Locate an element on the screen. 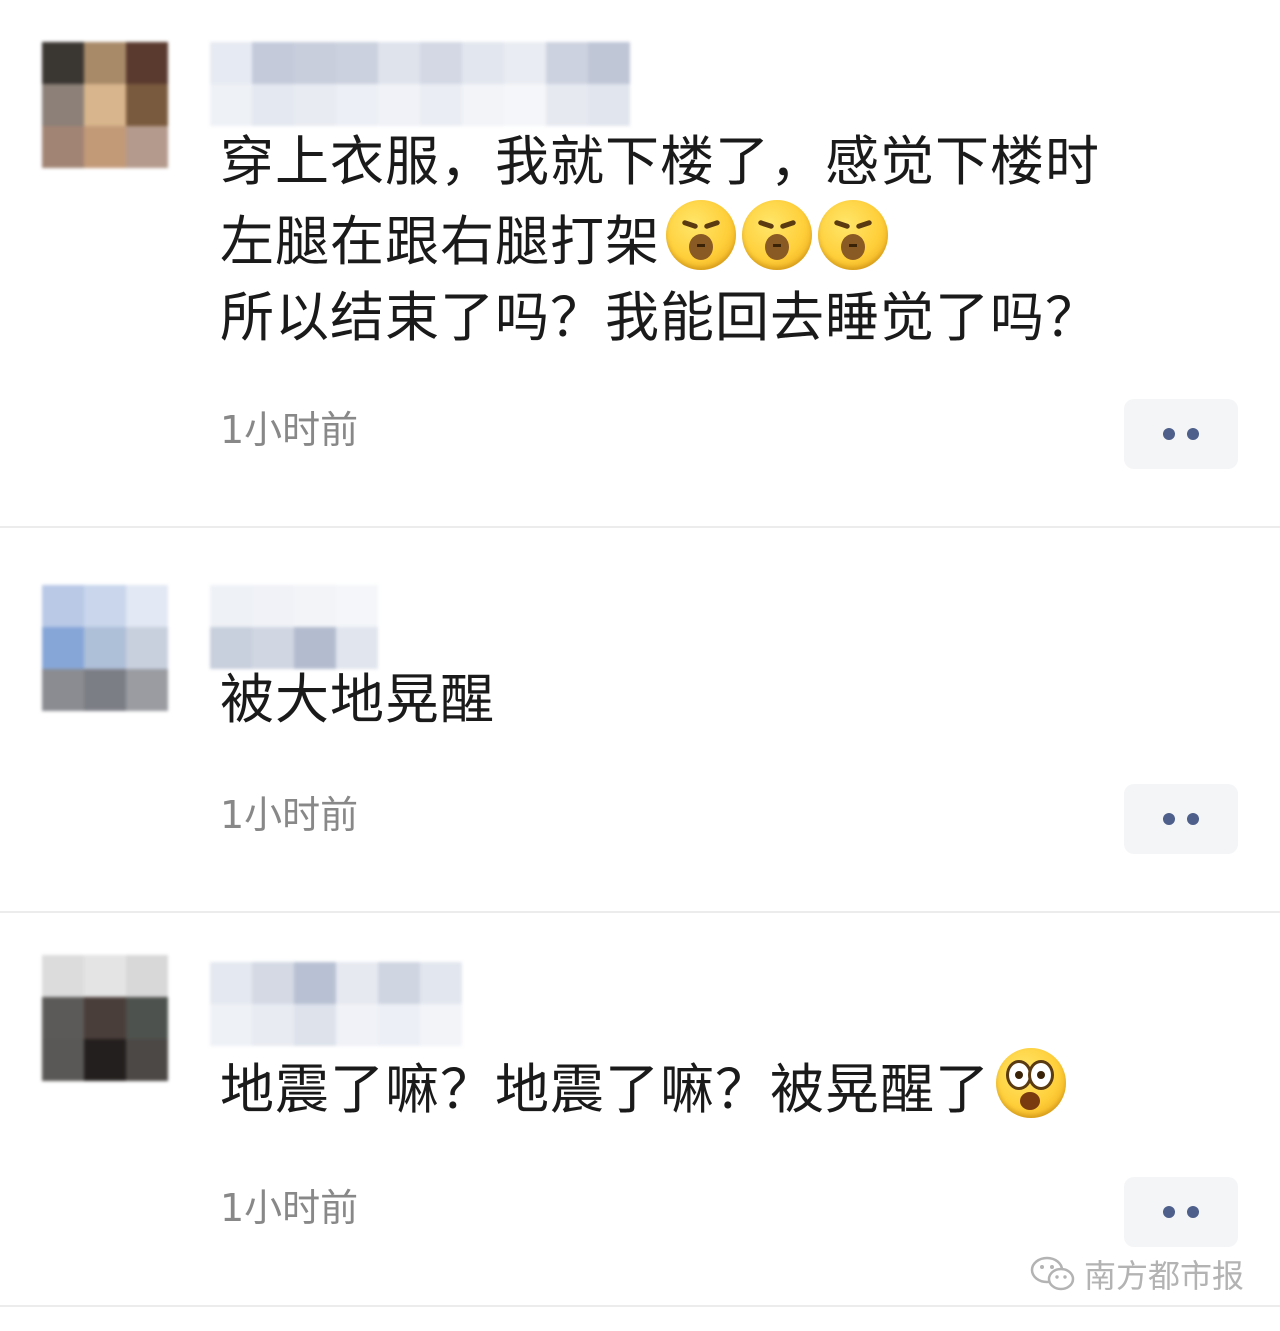 Image resolution: width=1280 pixels, height=1331 pixels. comment-line: 左腿在跟右腿打架 is located at coordinates (720, 240).